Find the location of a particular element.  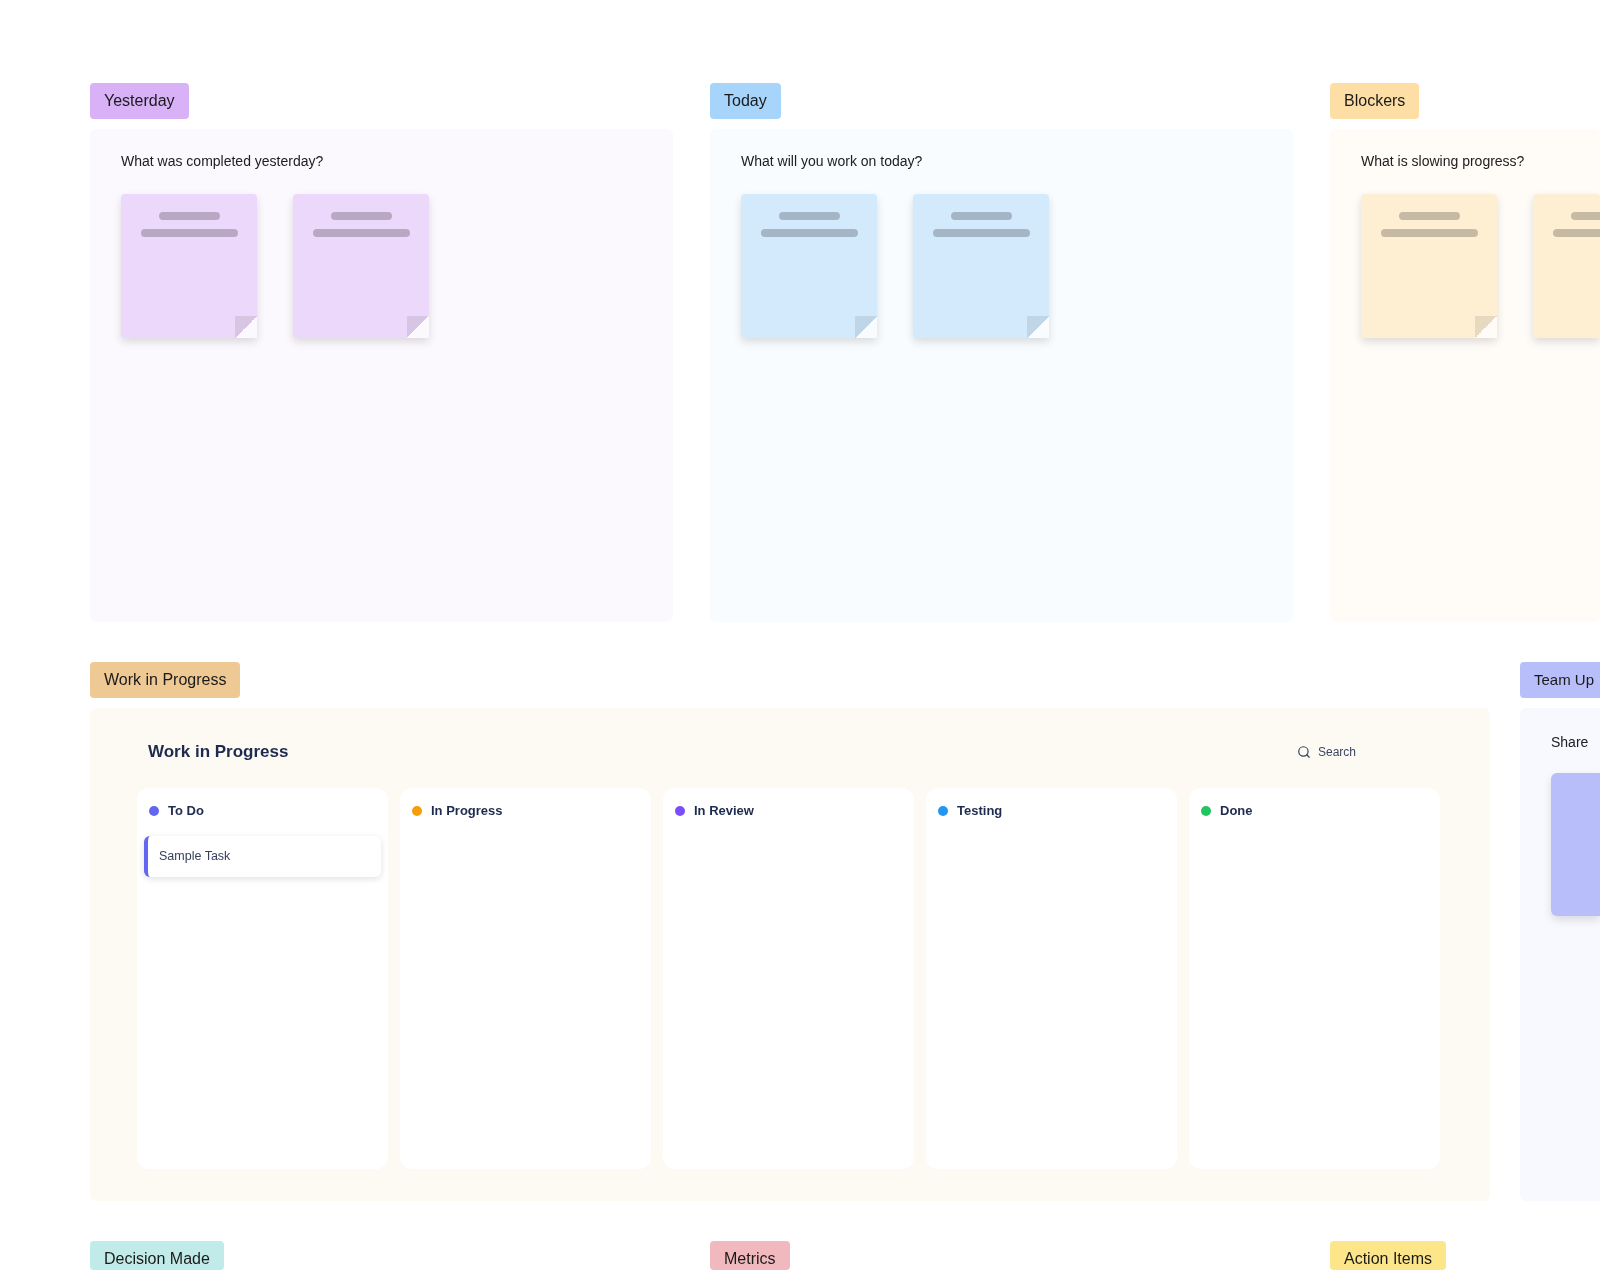

section-label: Today is located at coordinates (745, 101).